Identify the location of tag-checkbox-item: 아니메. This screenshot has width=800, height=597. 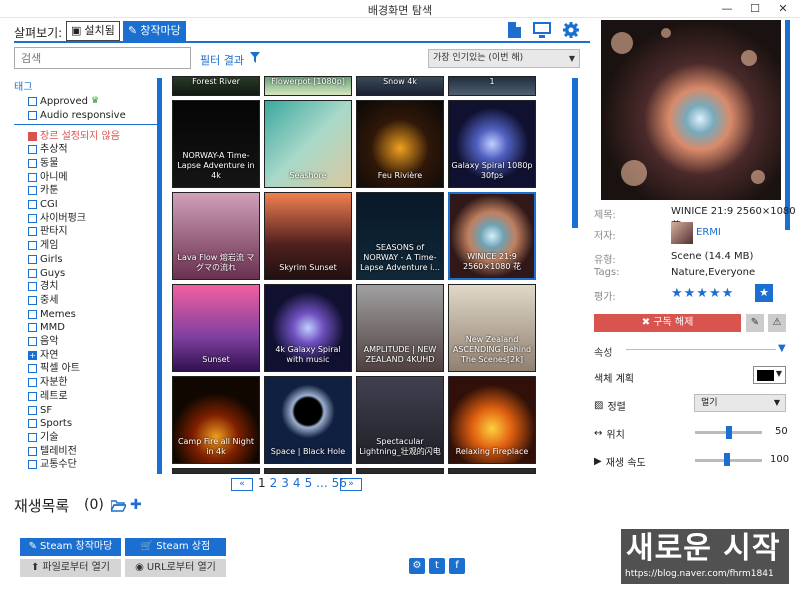
(48, 177).